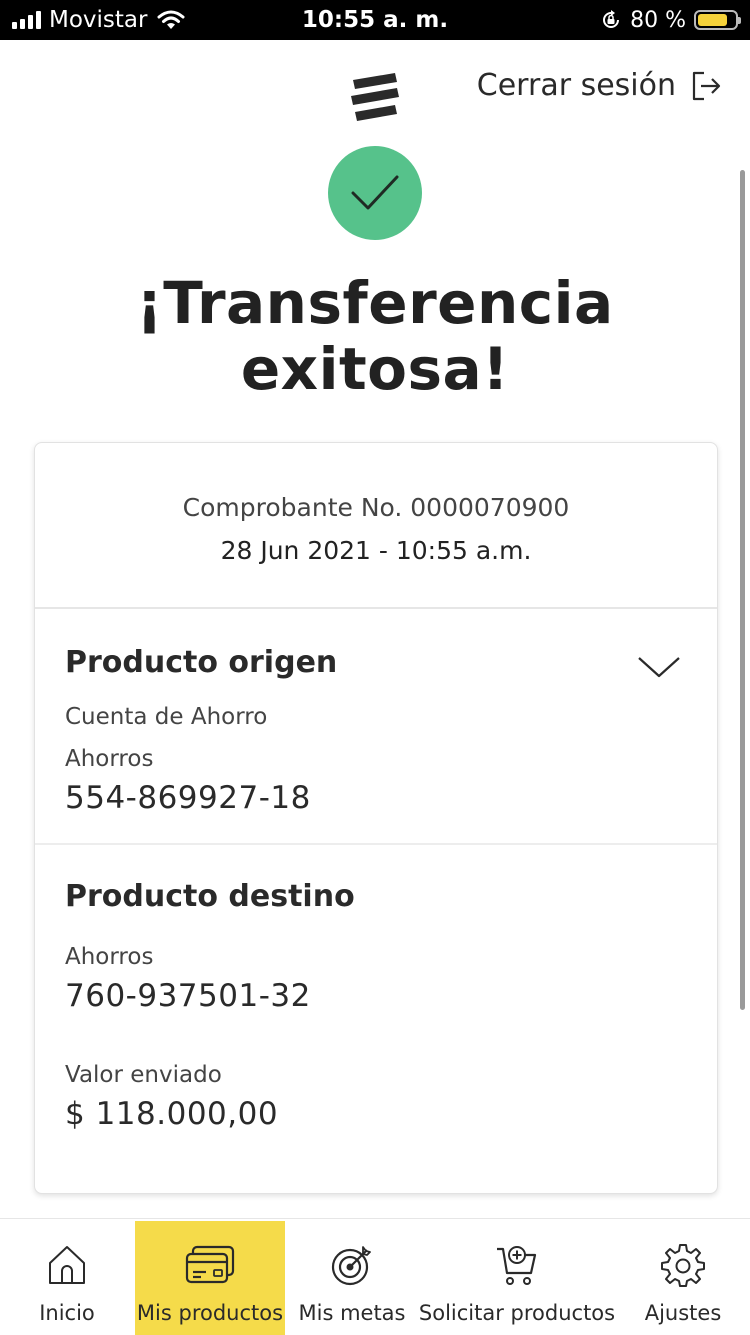  Describe the element at coordinates (109, 759) in the screenshot. I see `origin-account-type: Ahorros` at that location.